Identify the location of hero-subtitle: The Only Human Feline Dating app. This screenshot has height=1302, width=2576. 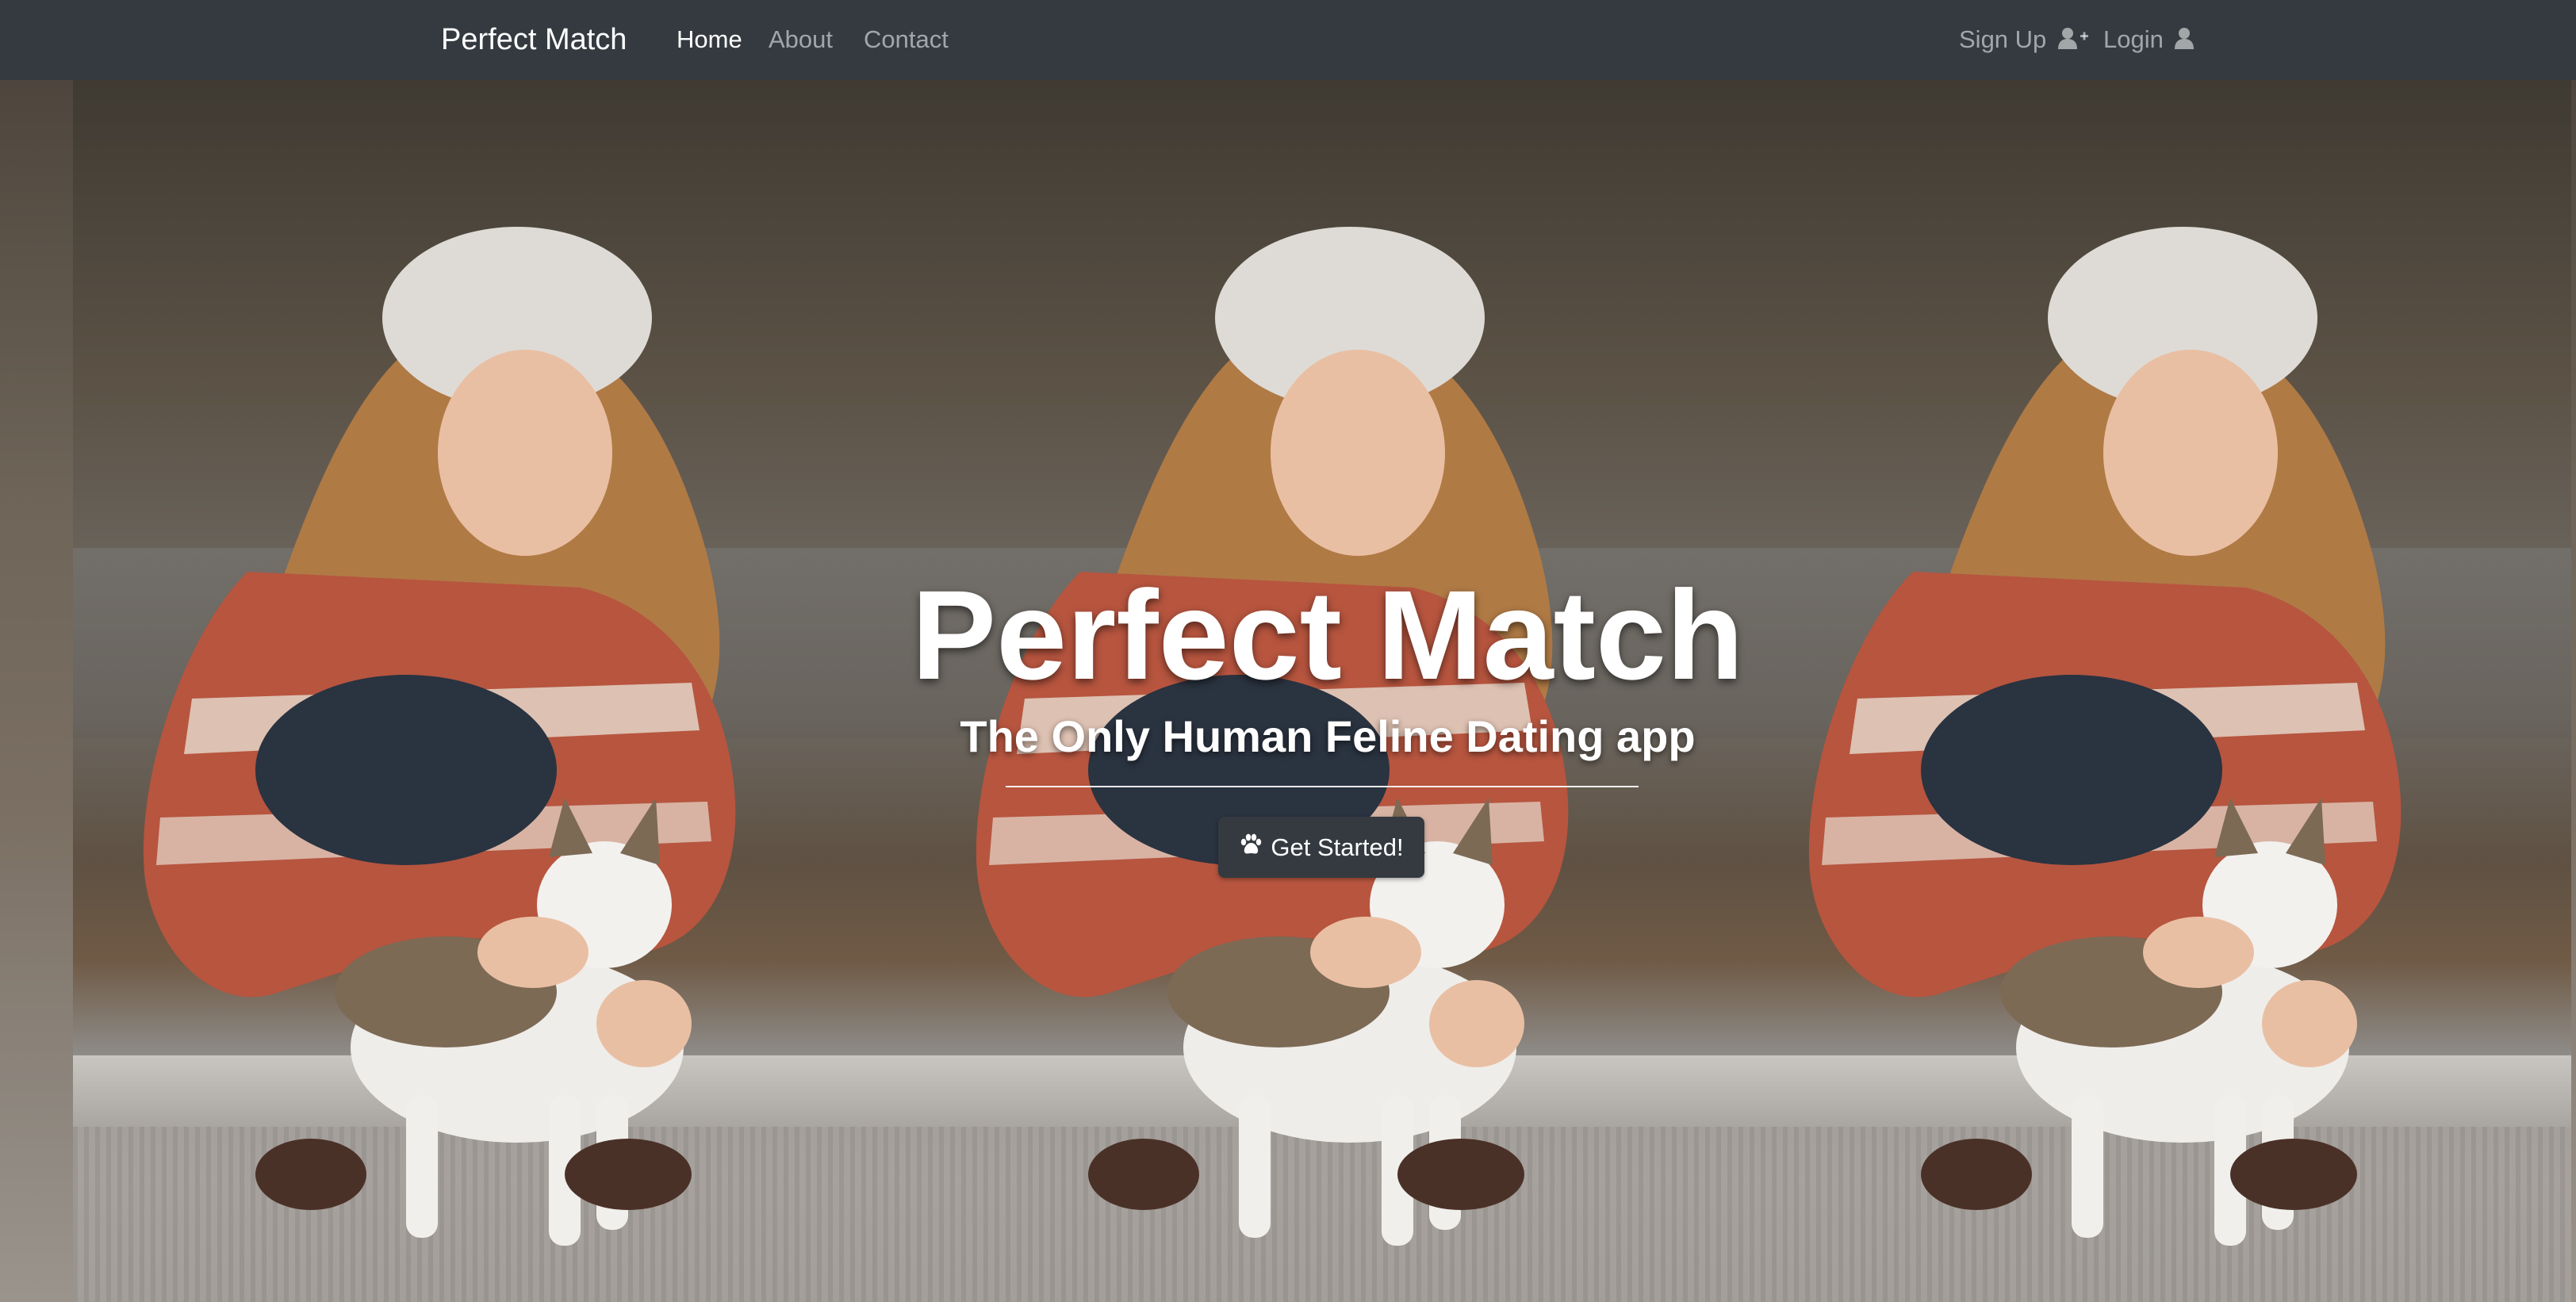
(1328, 736).